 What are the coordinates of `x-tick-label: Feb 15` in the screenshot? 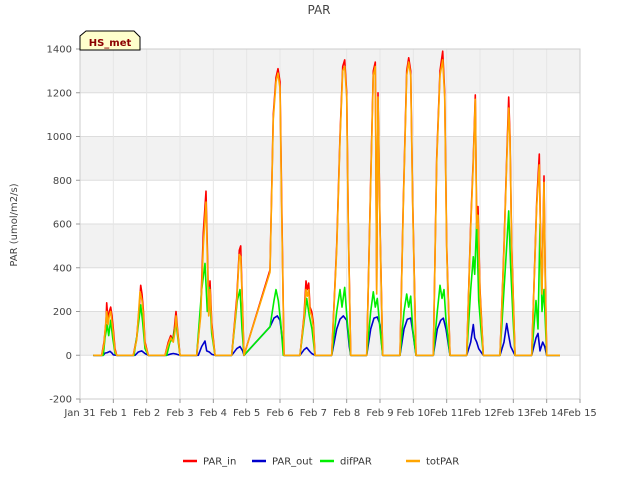 It's located at (580, 413).